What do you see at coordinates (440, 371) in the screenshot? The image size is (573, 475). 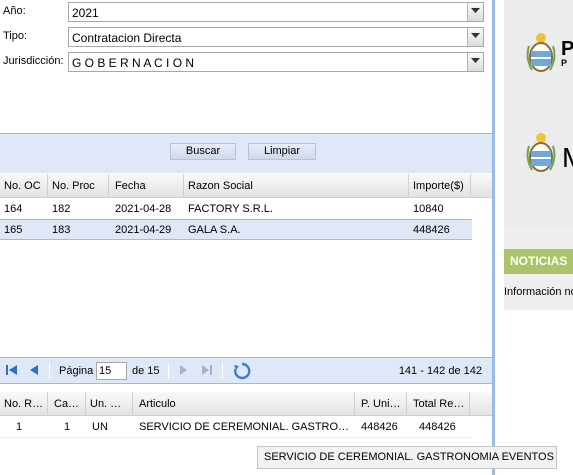 I see `page-range: 141 - 142 de 142` at bounding box center [440, 371].